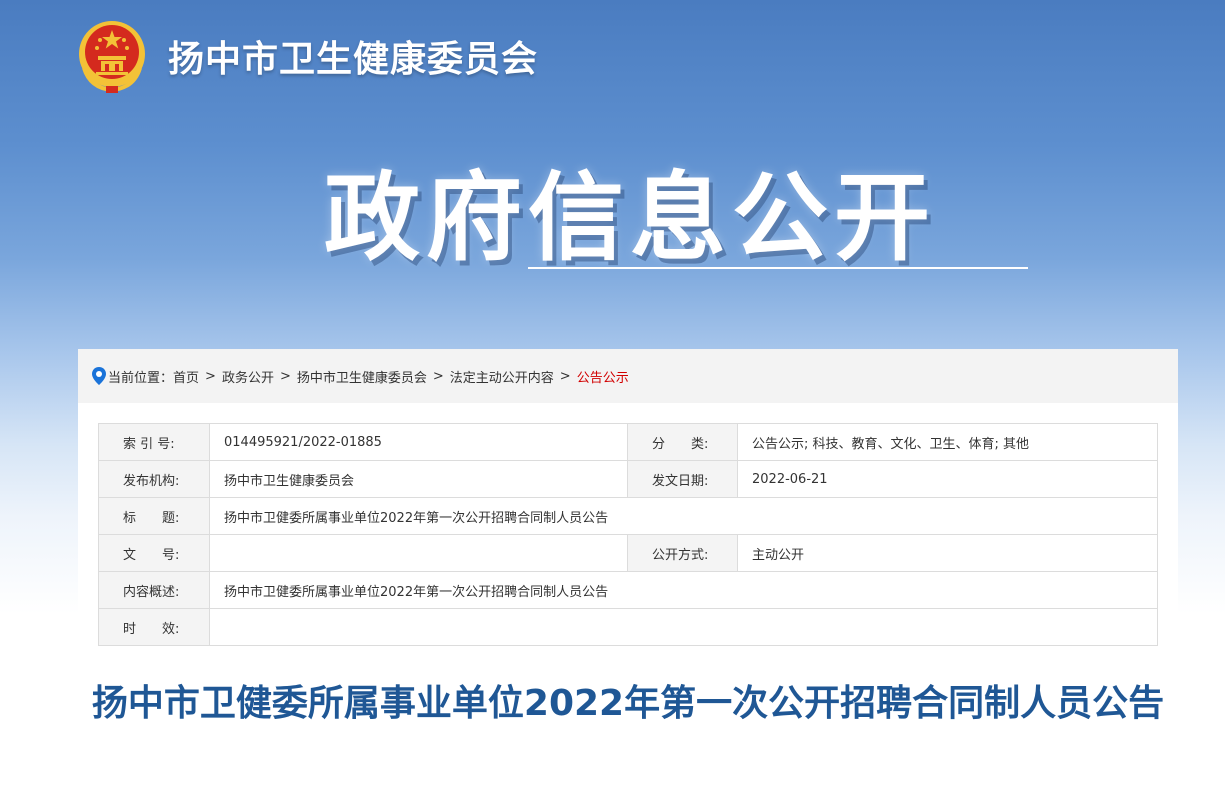 This screenshot has width=1225, height=808. Describe the element at coordinates (628, 703) in the screenshot. I see `article-title: 扬中市卫健委所属事业单位2022年第一次公开招聘合同制人员公告` at that location.